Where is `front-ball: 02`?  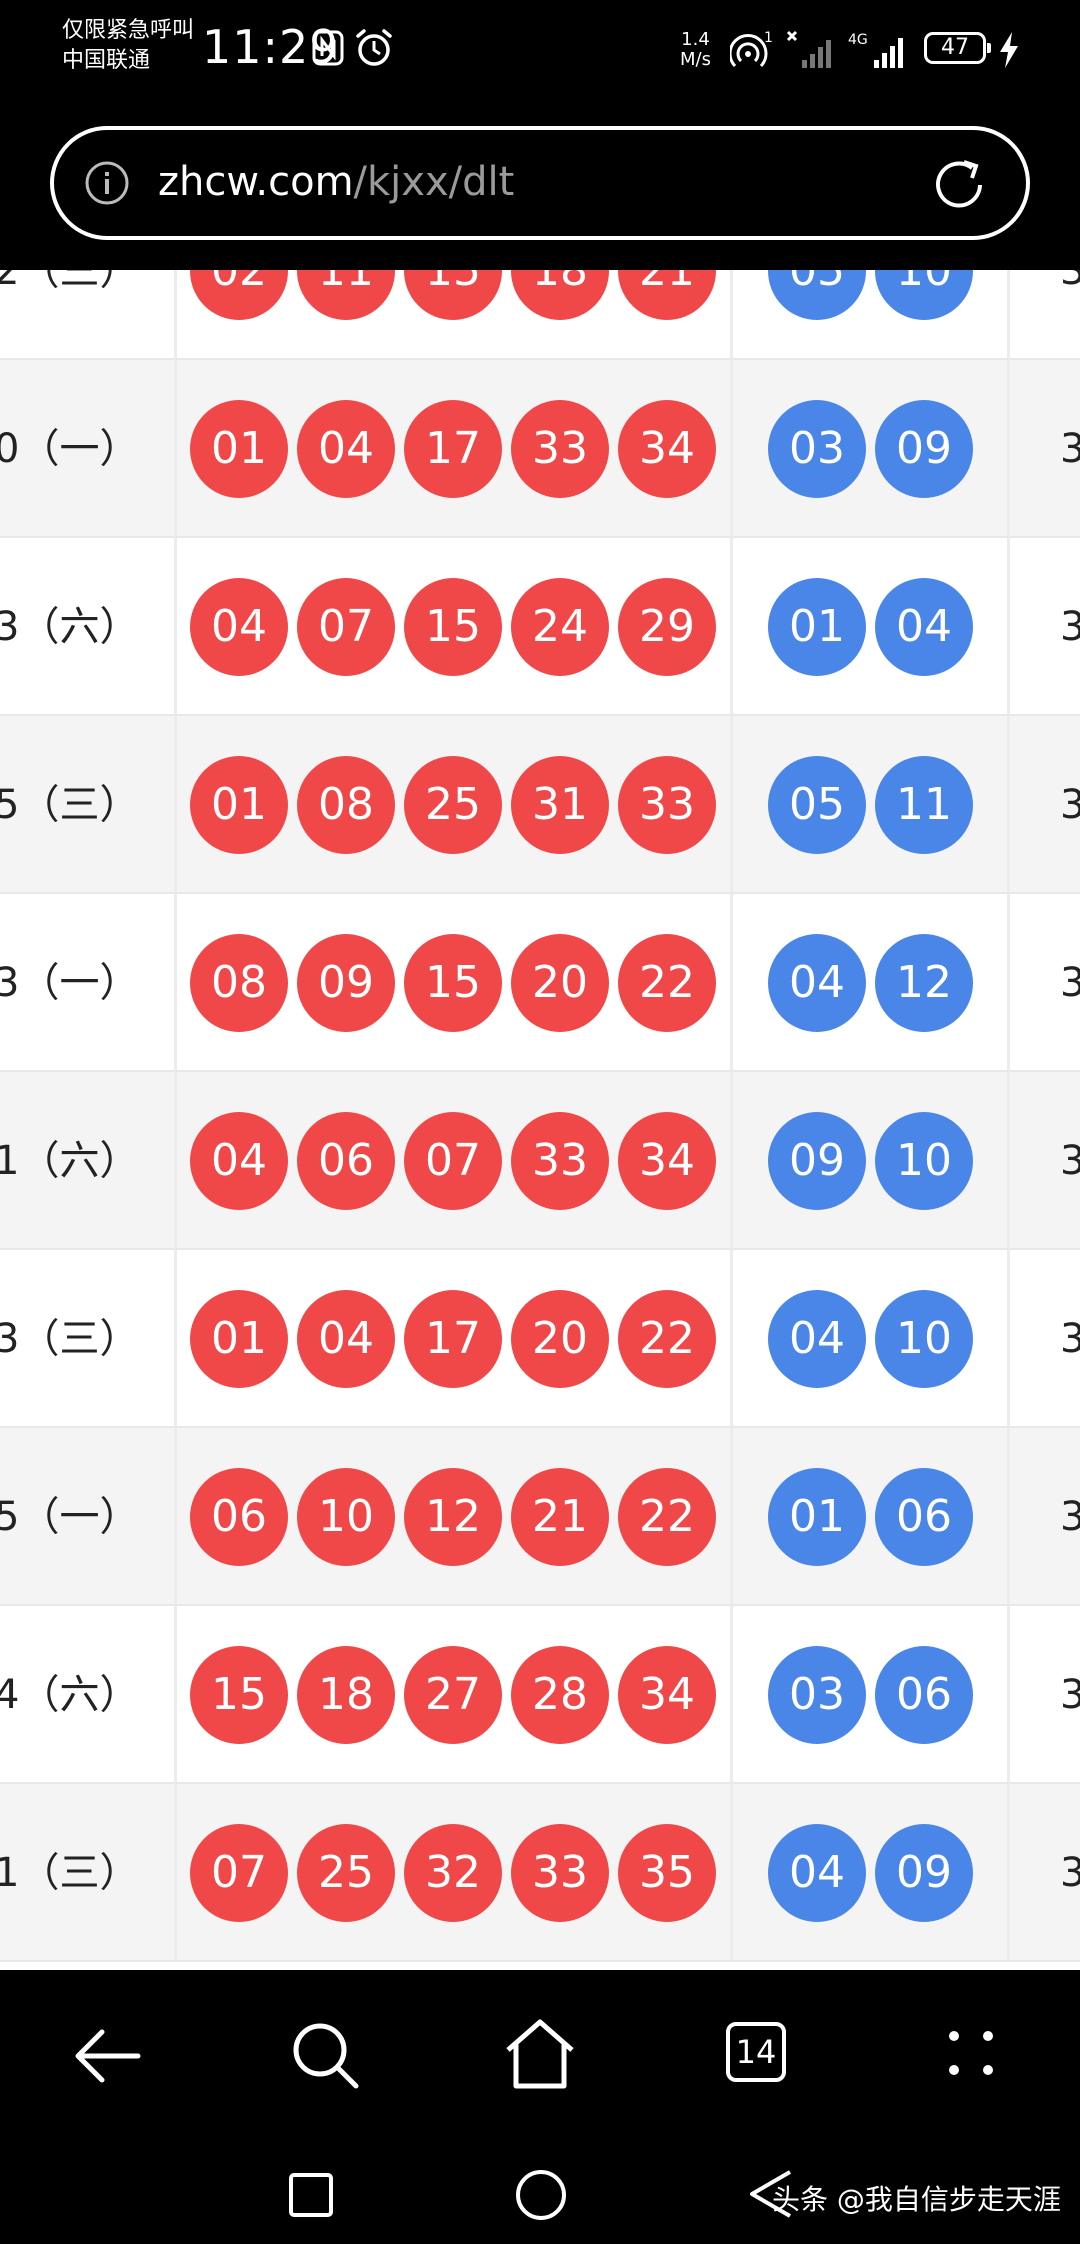 front-ball: 02 is located at coordinates (239, 295).